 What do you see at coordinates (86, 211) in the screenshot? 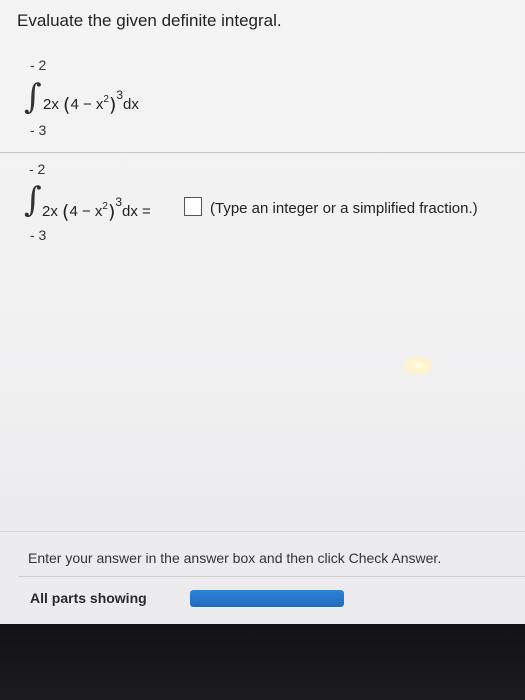
I see `answer-inner-expression: 4 − x` at bounding box center [86, 211].